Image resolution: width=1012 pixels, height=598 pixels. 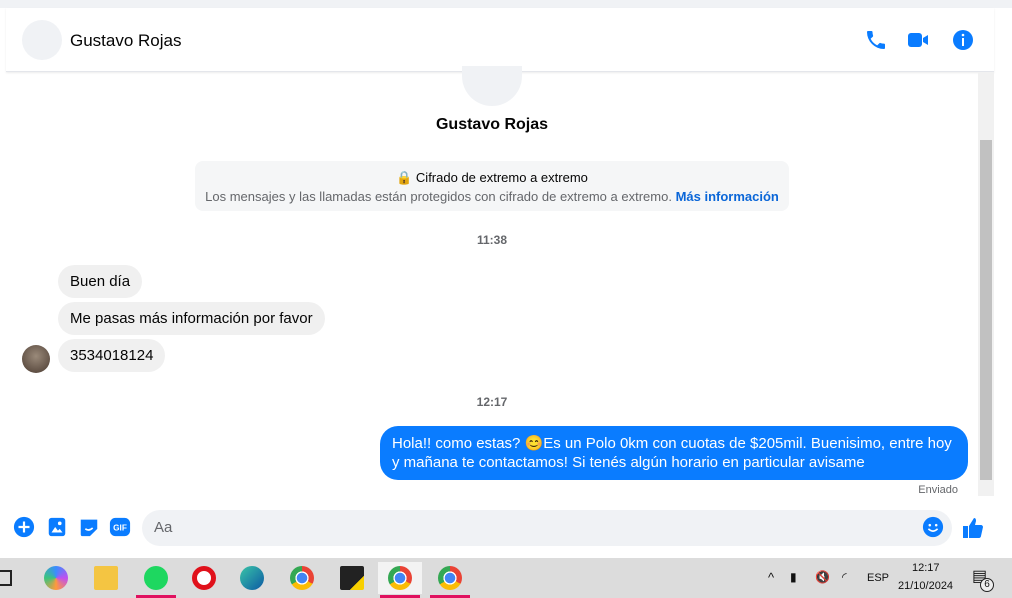 What do you see at coordinates (57, 527) in the screenshot?
I see `image-icon` at bounding box center [57, 527].